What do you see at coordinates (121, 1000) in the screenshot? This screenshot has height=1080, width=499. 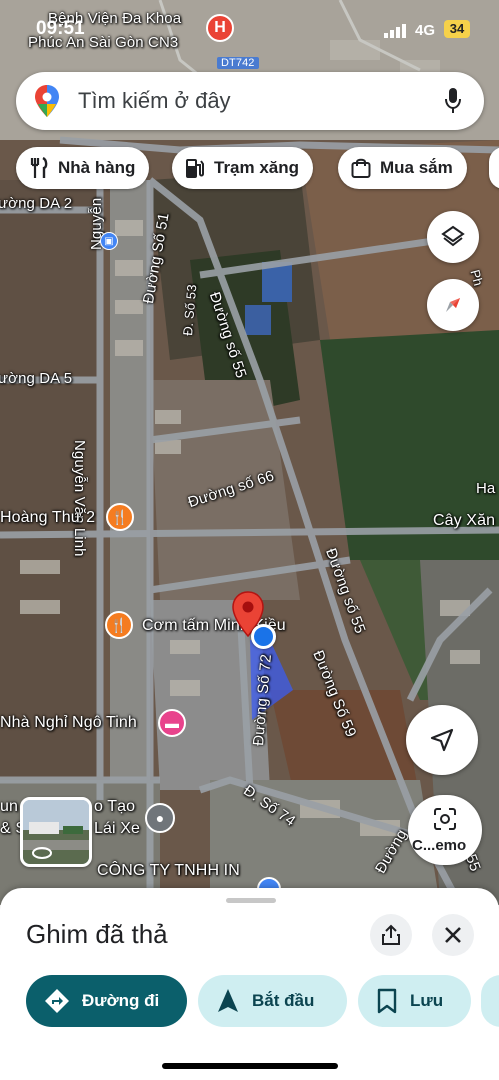 I see `directions-label: Đường đi` at bounding box center [121, 1000].